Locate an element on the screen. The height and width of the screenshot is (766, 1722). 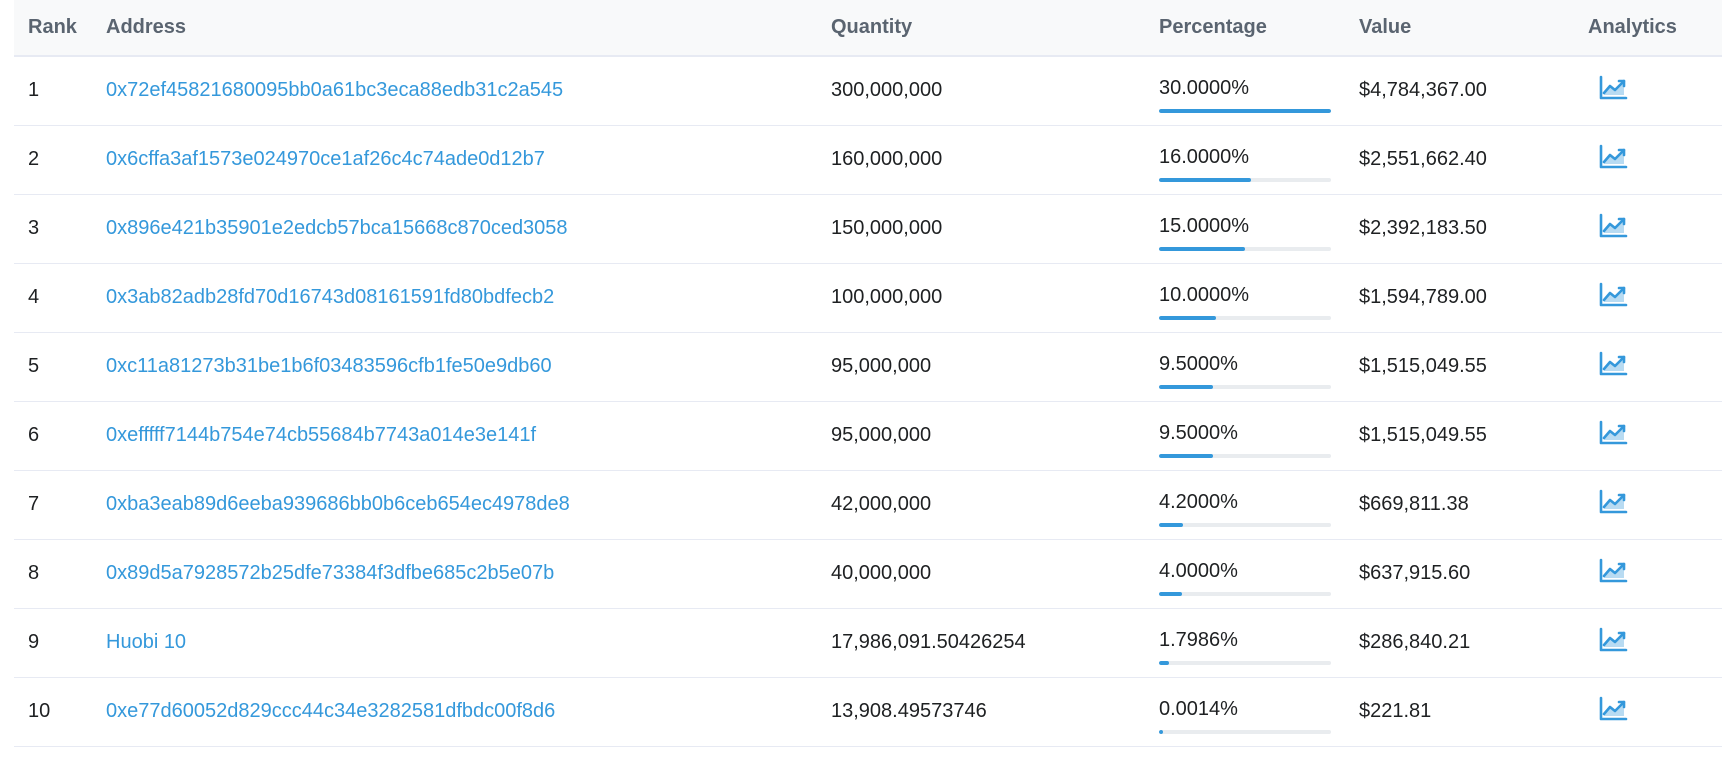
rank-value: 6 is located at coordinates (34, 435).